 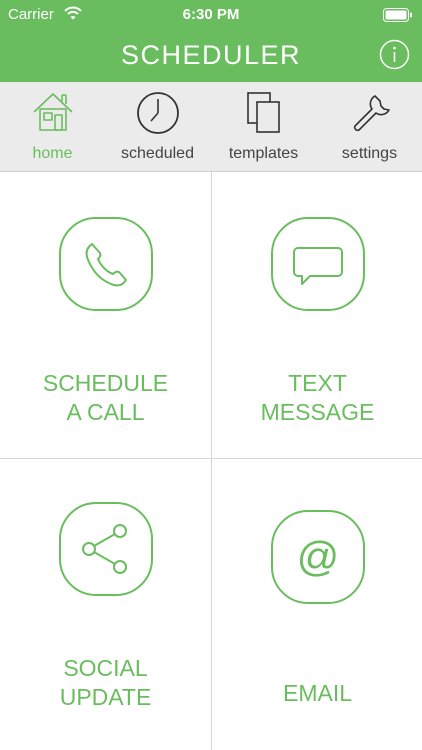 I want to click on phone-icon, so click(x=105, y=264).